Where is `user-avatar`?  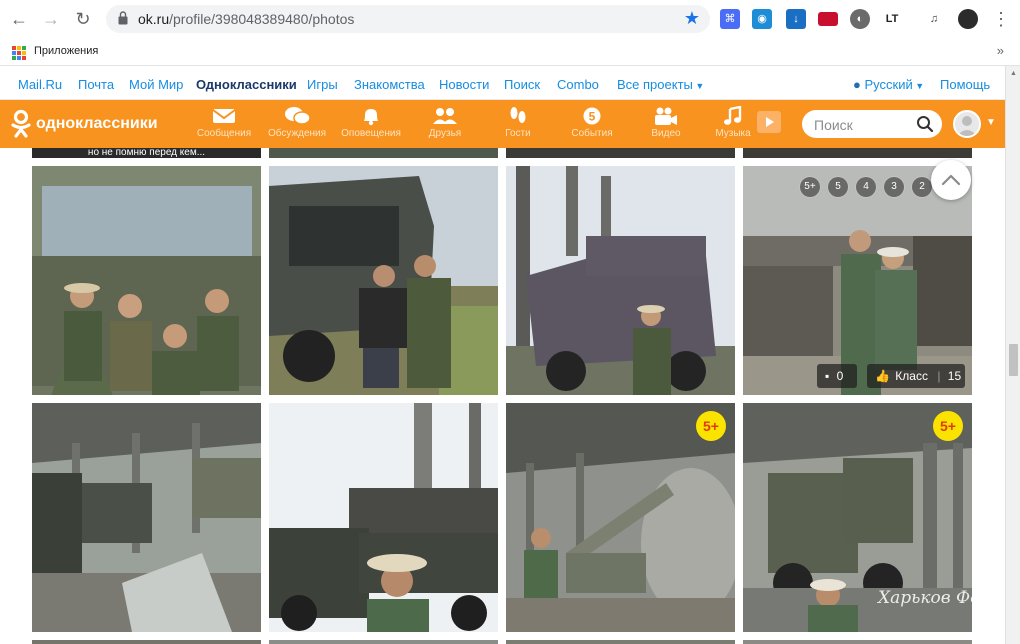 user-avatar is located at coordinates (967, 124).